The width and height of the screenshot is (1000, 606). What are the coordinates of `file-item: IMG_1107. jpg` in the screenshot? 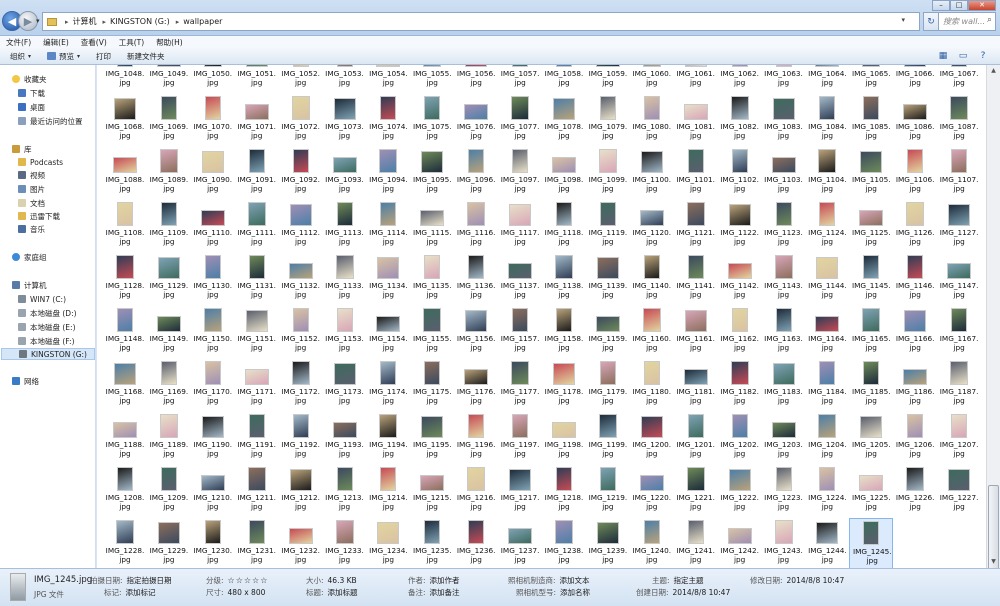 It's located at (959, 173).